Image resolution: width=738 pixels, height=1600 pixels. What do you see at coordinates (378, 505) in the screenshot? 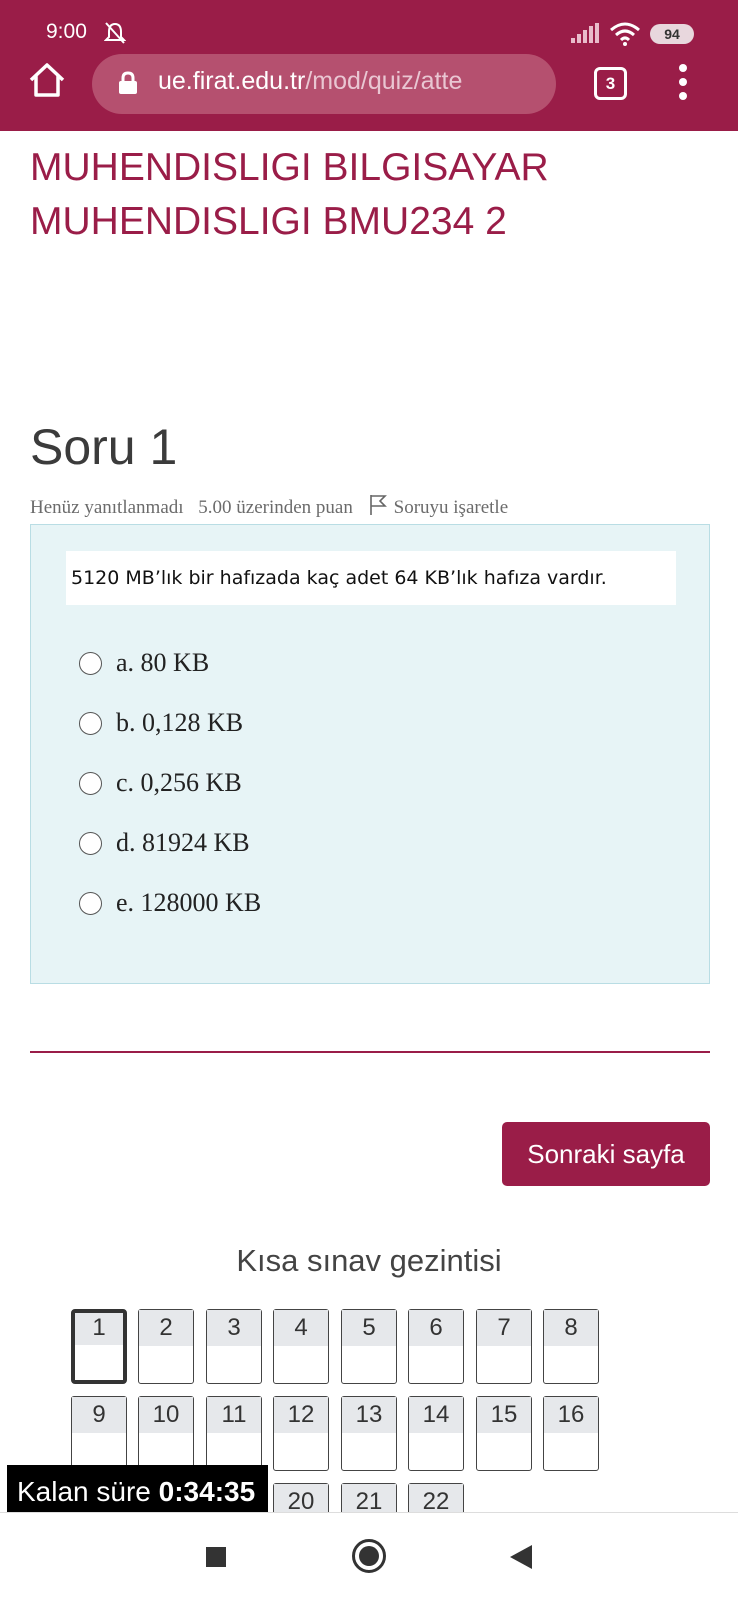
I see `flag-icon` at bounding box center [378, 505].